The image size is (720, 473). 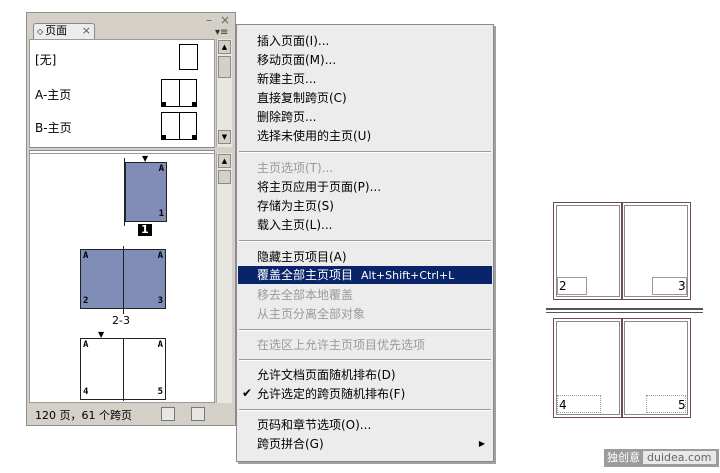 I want to click on illus-page-number: 3, so click(x=682, y=286).